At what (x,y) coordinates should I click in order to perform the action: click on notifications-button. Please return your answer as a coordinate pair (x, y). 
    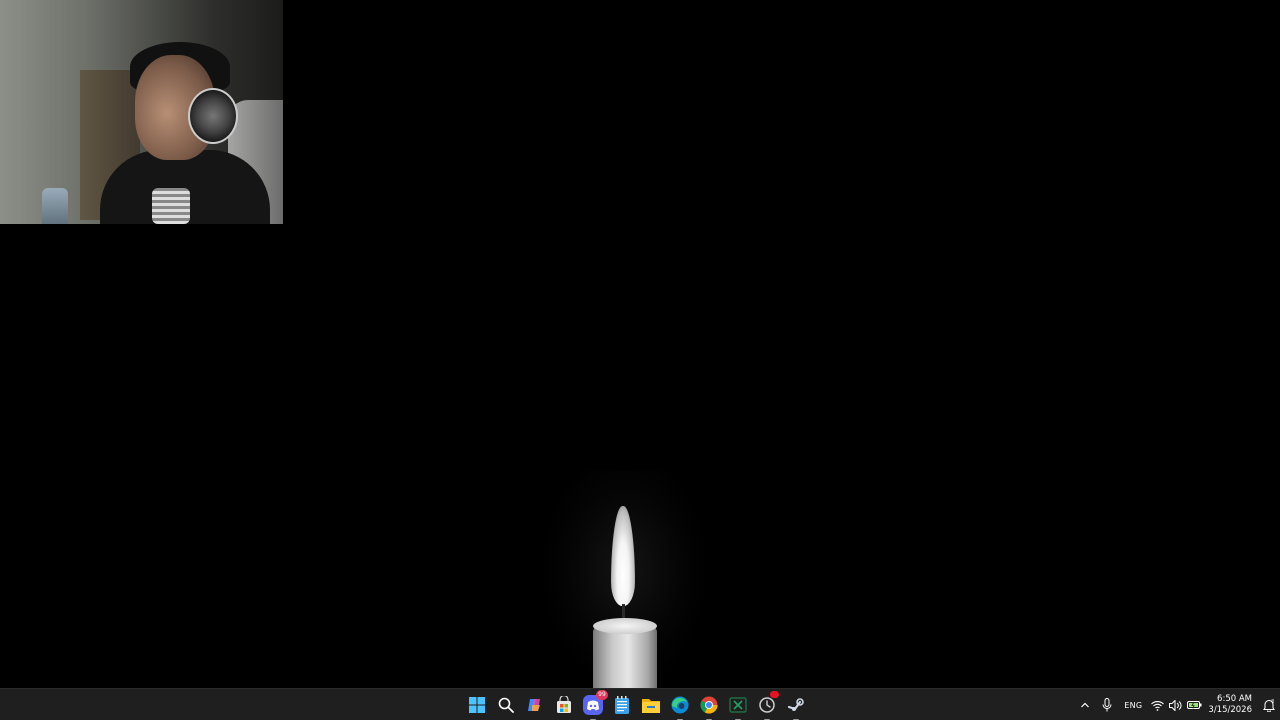
    Looking at the image, I should click on (1269, 704).